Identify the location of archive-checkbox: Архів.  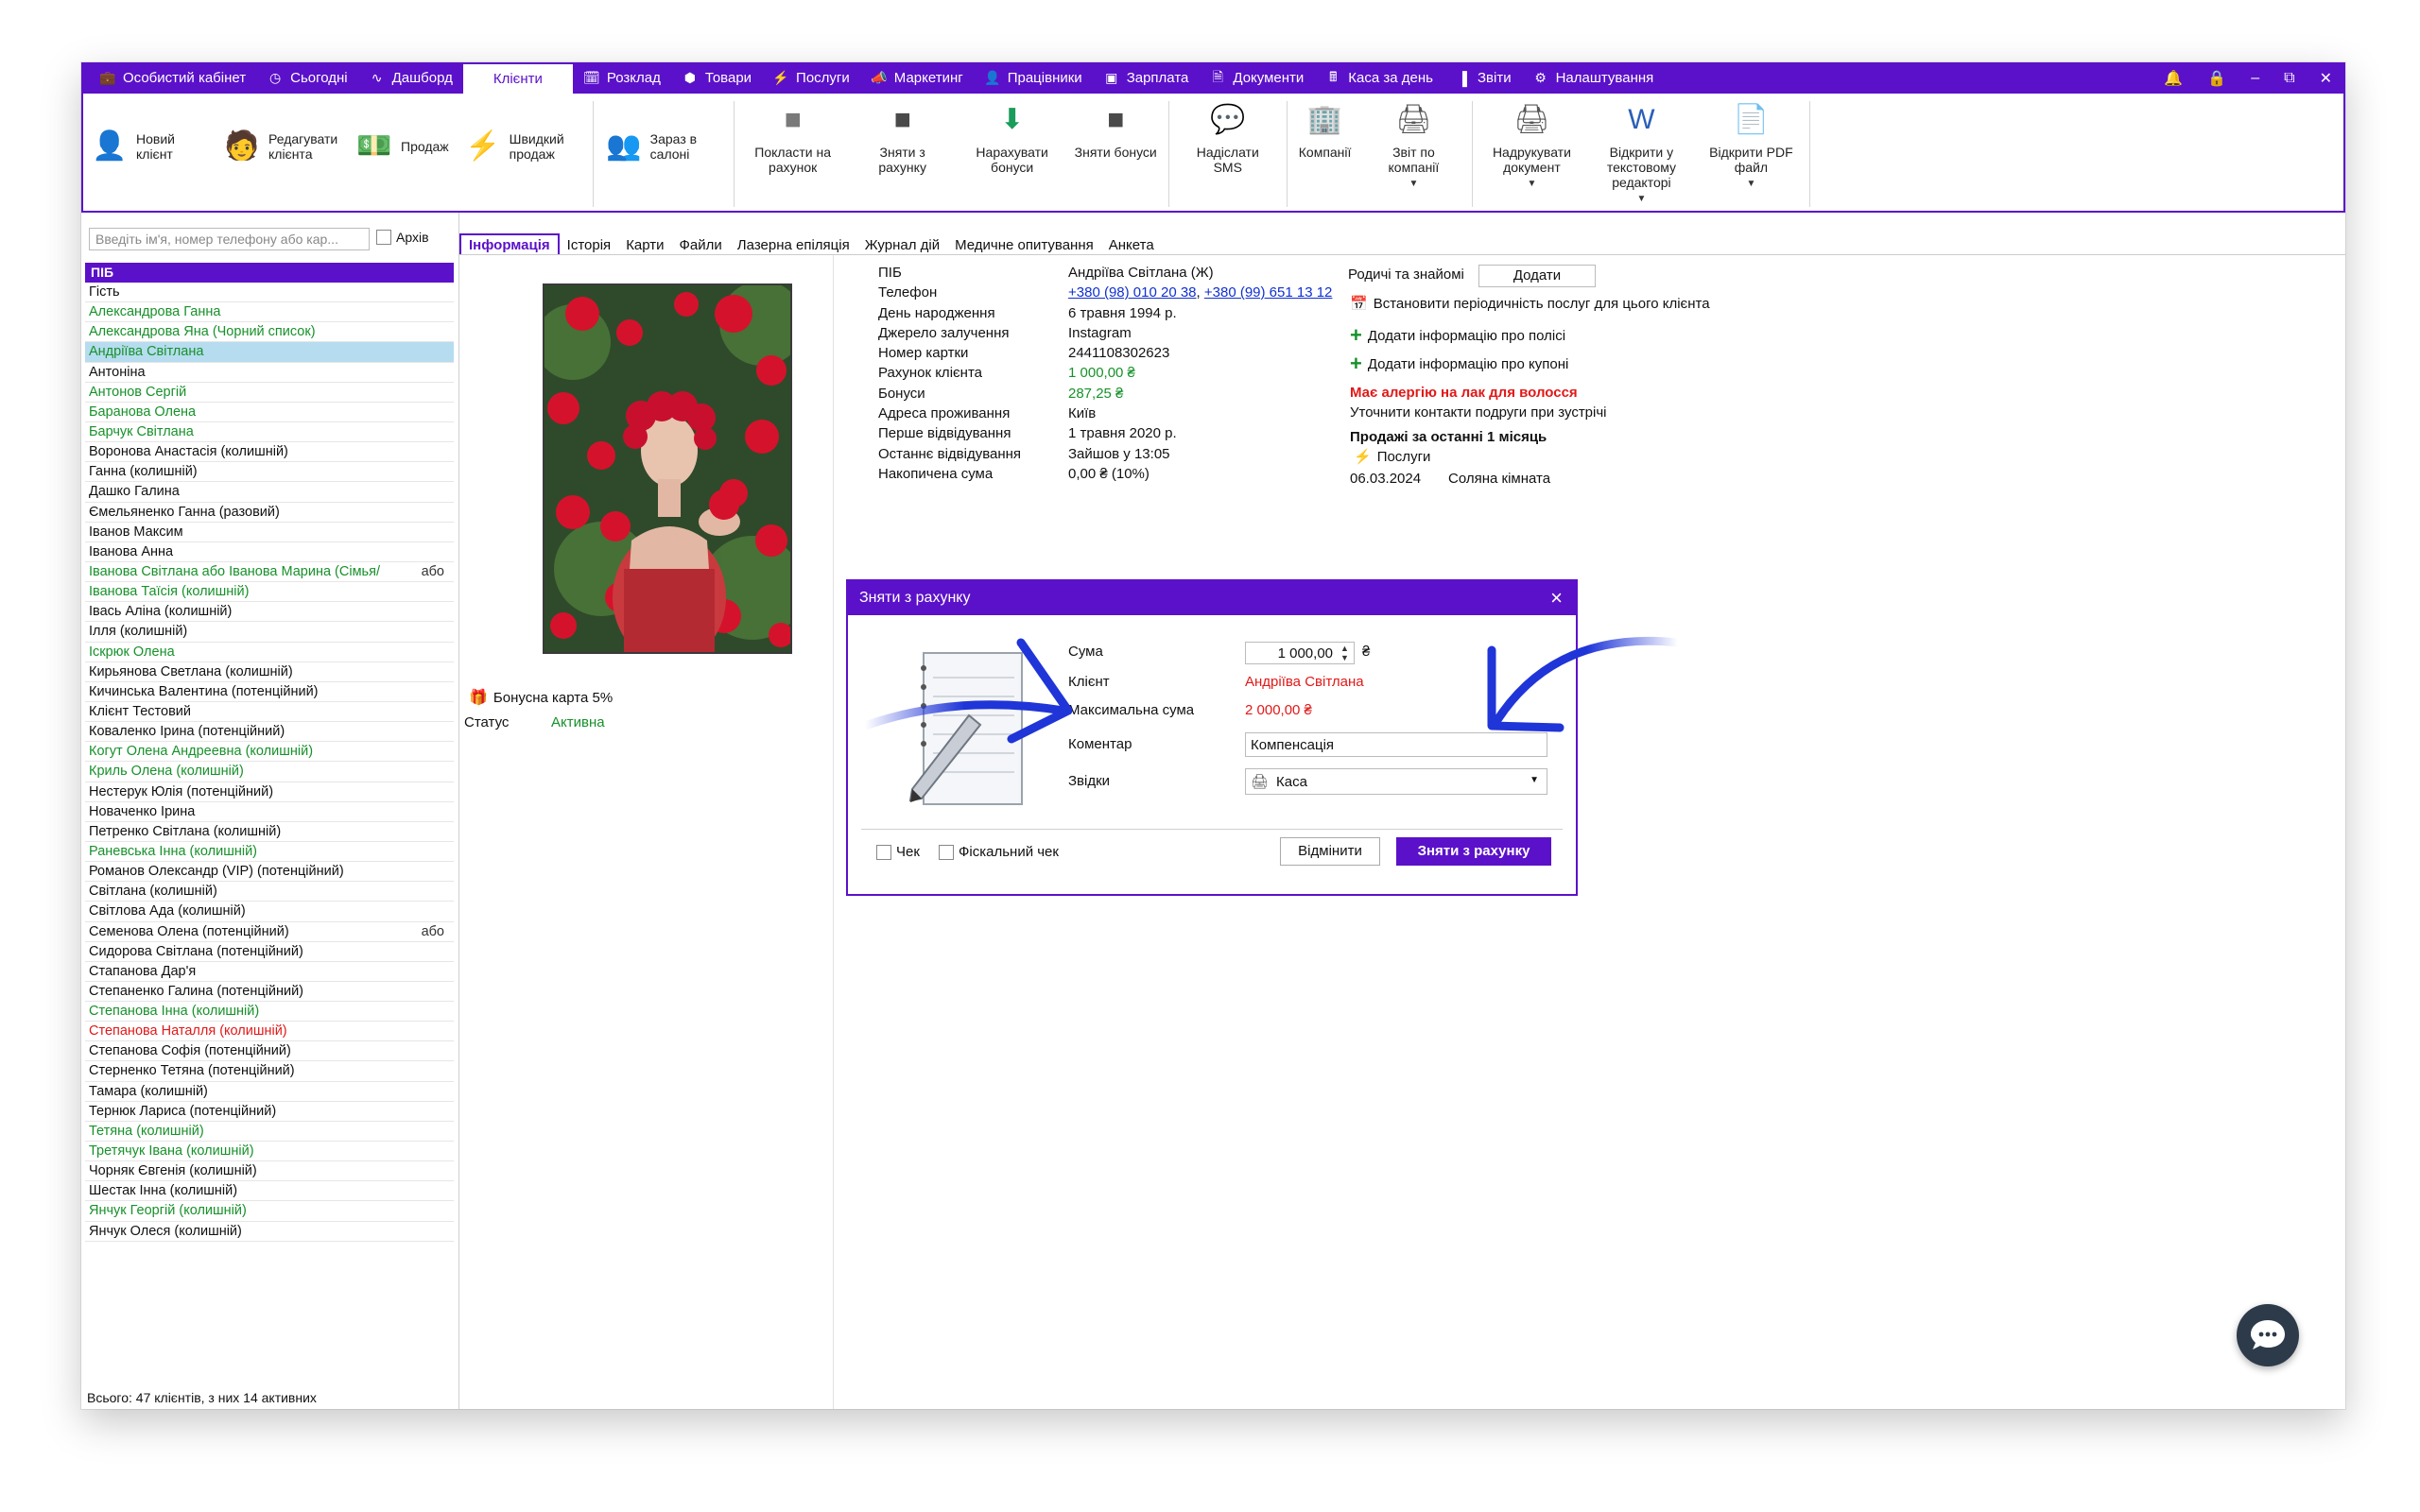
(402, 237).